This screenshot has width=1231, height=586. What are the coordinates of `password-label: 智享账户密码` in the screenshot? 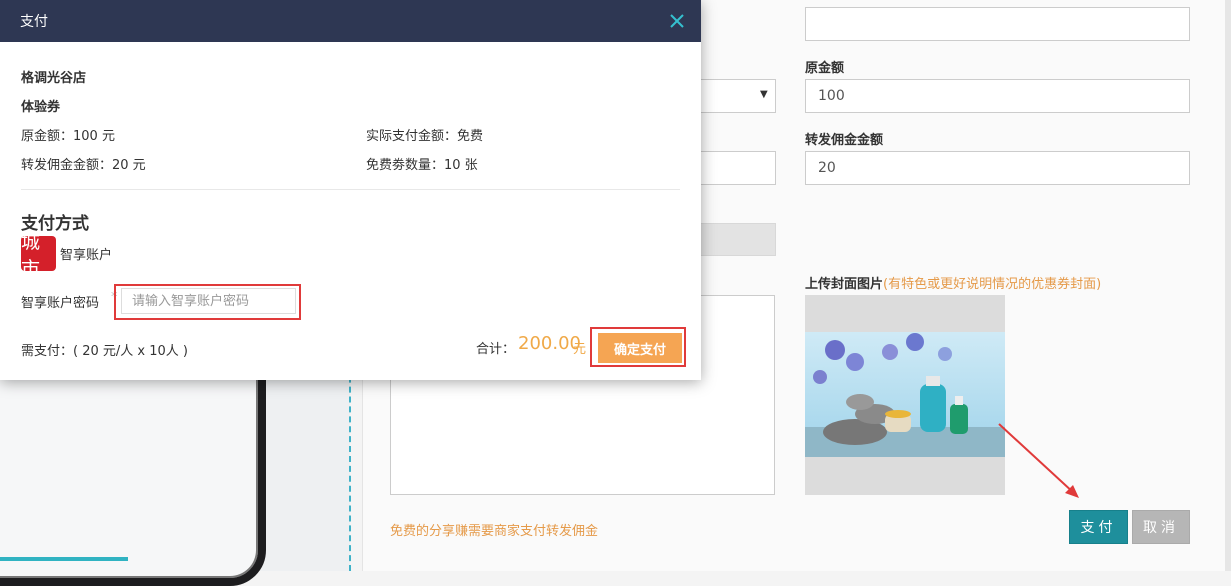 It's located at (60, 303).